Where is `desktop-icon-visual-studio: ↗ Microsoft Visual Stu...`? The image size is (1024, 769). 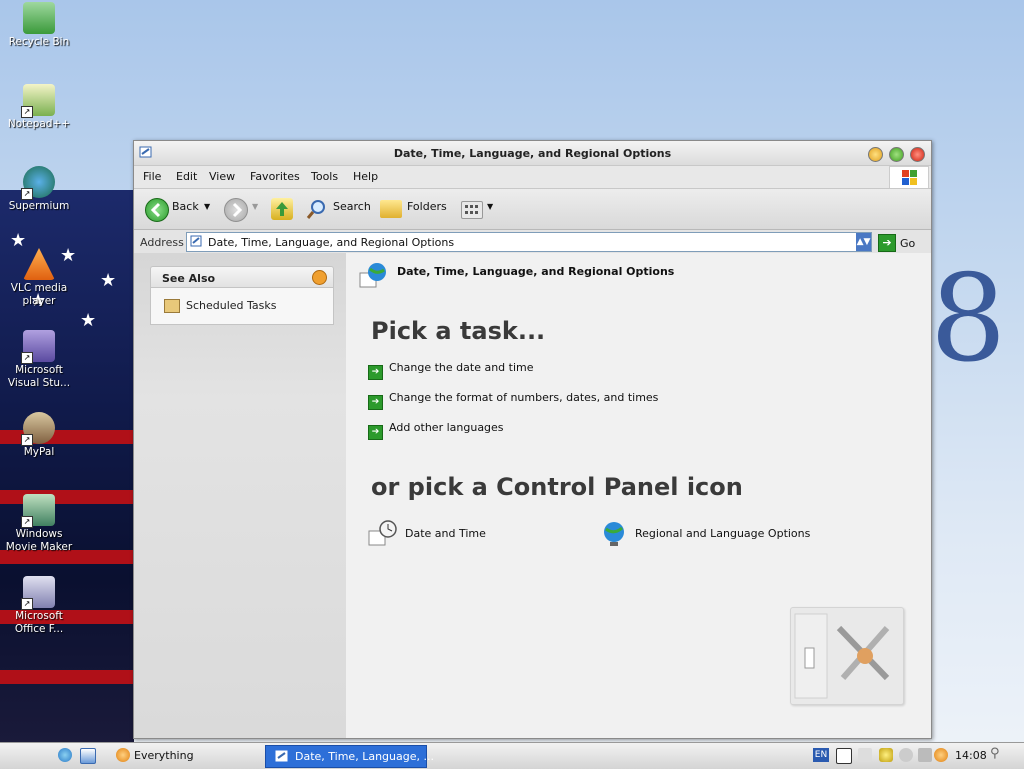
desktop-icon-visual-studio: ↗ Microsoft Visual Stu... is located at coordinates (39, 360).